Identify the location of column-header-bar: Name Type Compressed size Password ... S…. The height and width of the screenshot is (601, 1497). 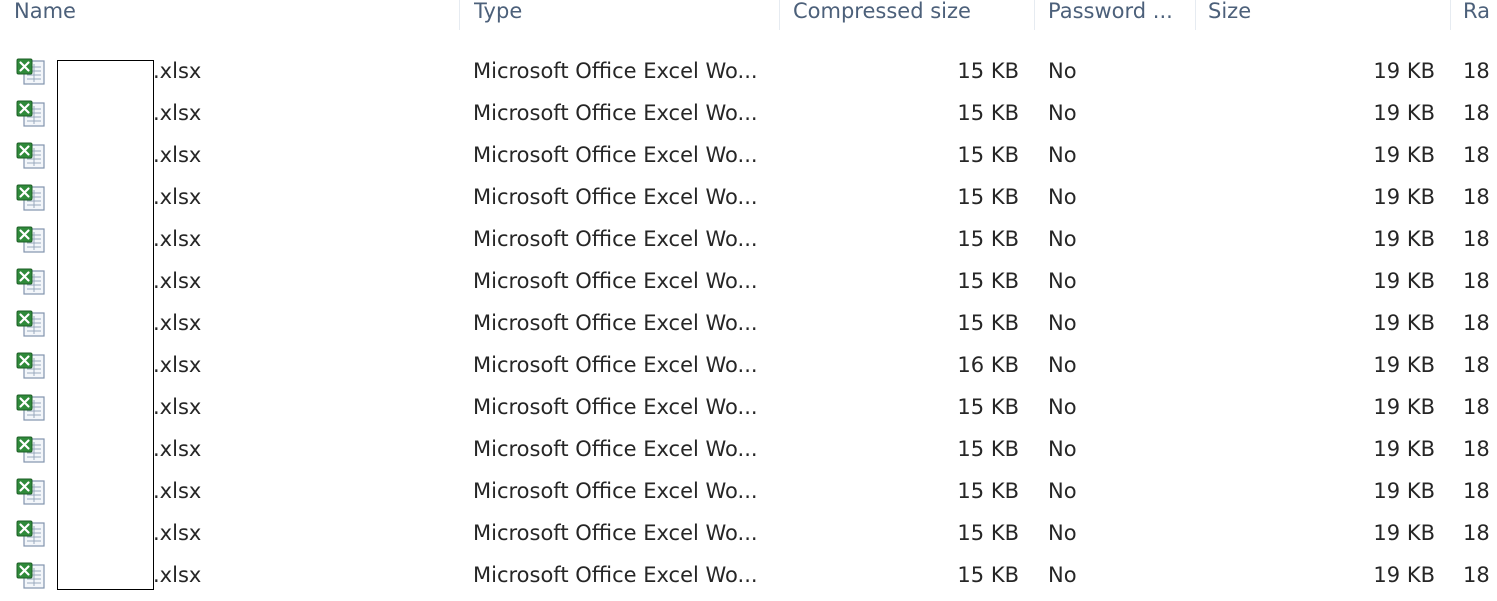
(748, 15).